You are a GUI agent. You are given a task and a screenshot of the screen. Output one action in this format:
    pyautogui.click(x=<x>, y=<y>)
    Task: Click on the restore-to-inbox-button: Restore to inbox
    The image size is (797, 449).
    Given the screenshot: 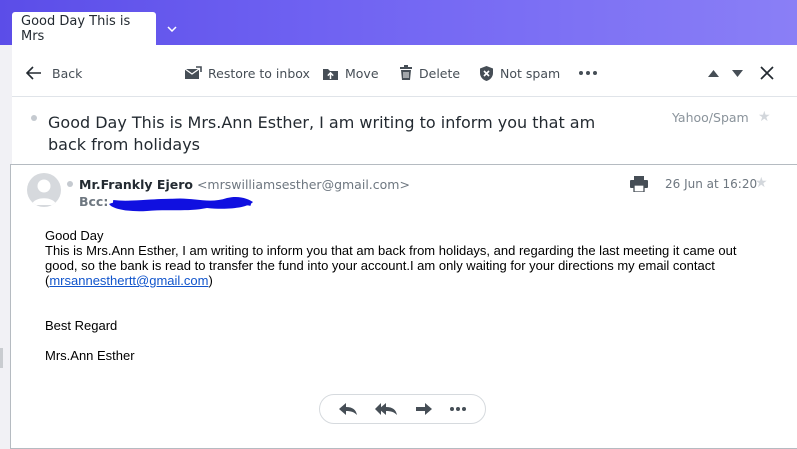 What is the action you would take?
    pyautogui.click(x=247, y=73)
    